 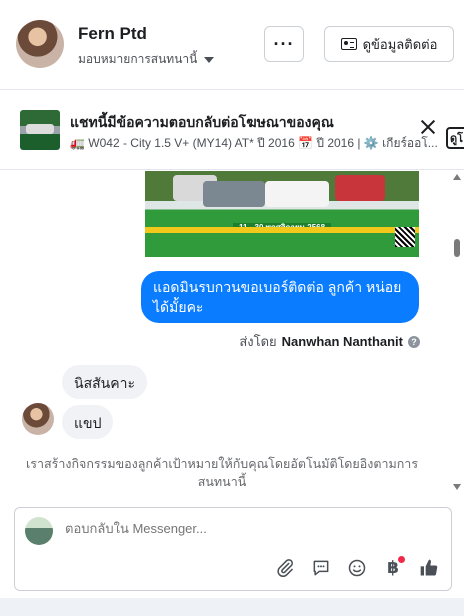 I want to click on incoming-message-bubble: นิสสันคาะ, so click(x=104, y=382).